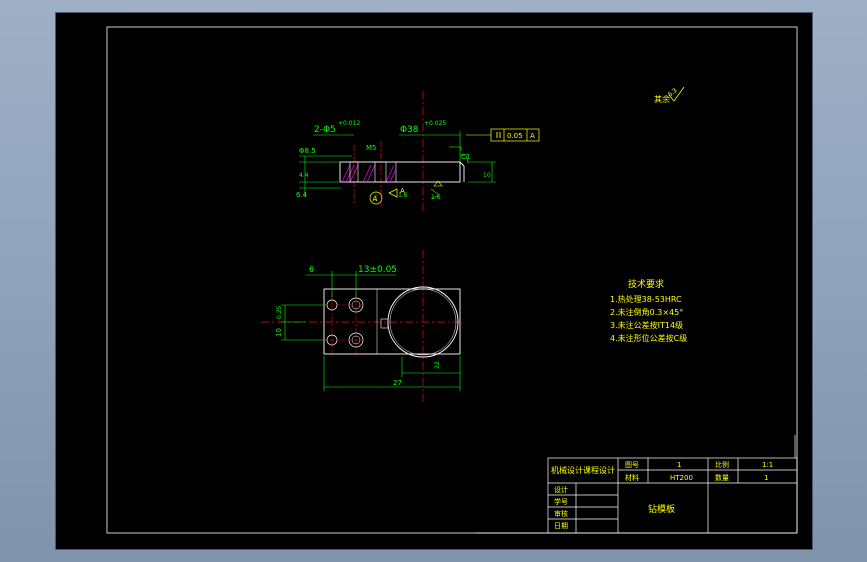  Describe the element at coordinates (532, 136) in the screenshot. I see `geo-tolerance-datum: A` at that location.